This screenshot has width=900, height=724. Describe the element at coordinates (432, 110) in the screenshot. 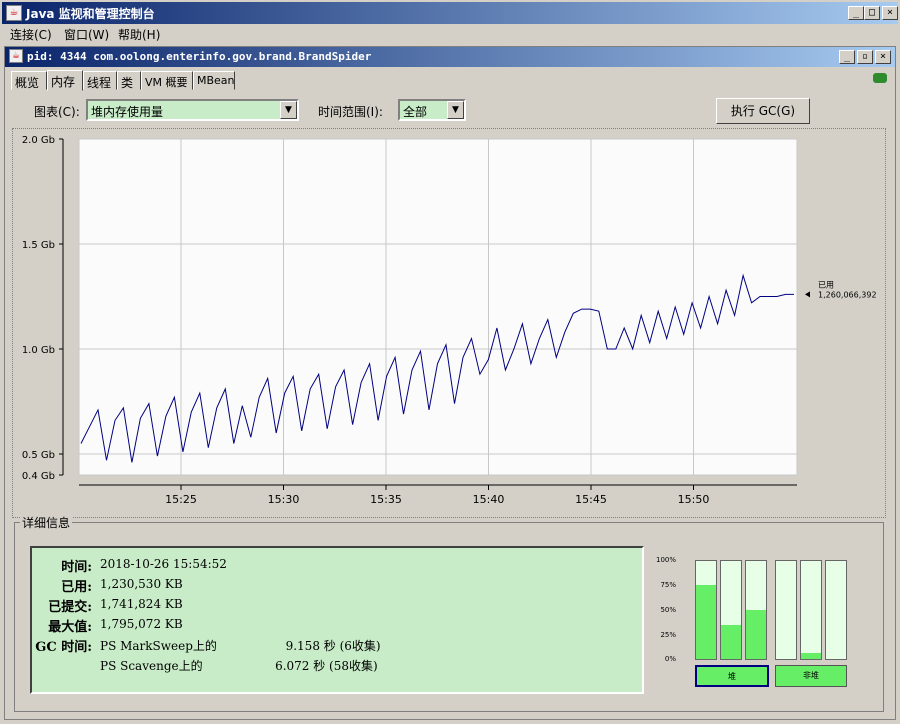

I see `range-select: 全部 ▼` at that location.